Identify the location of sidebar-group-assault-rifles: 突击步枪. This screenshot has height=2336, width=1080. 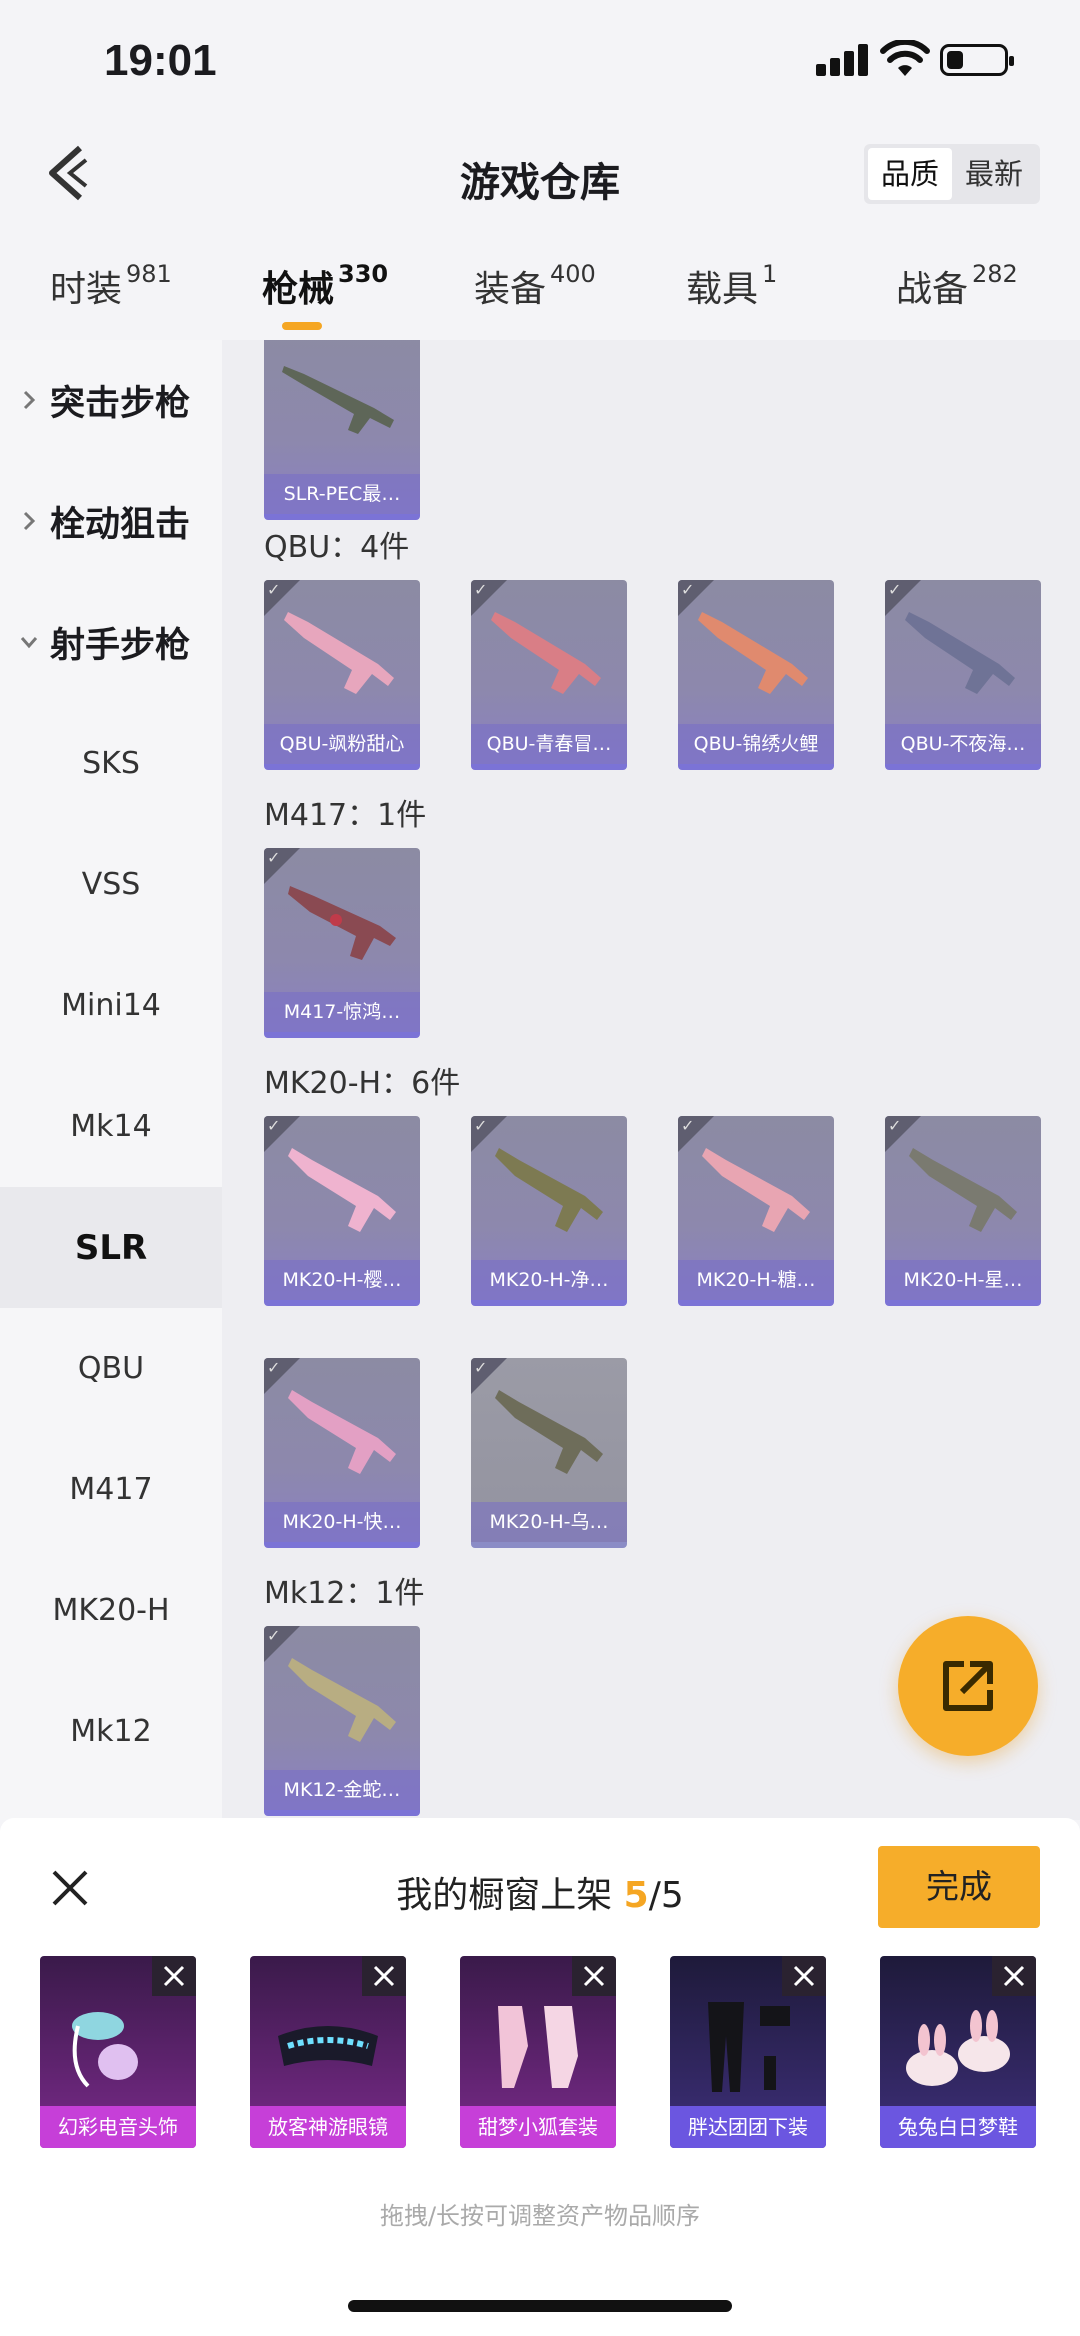
(111, 400).